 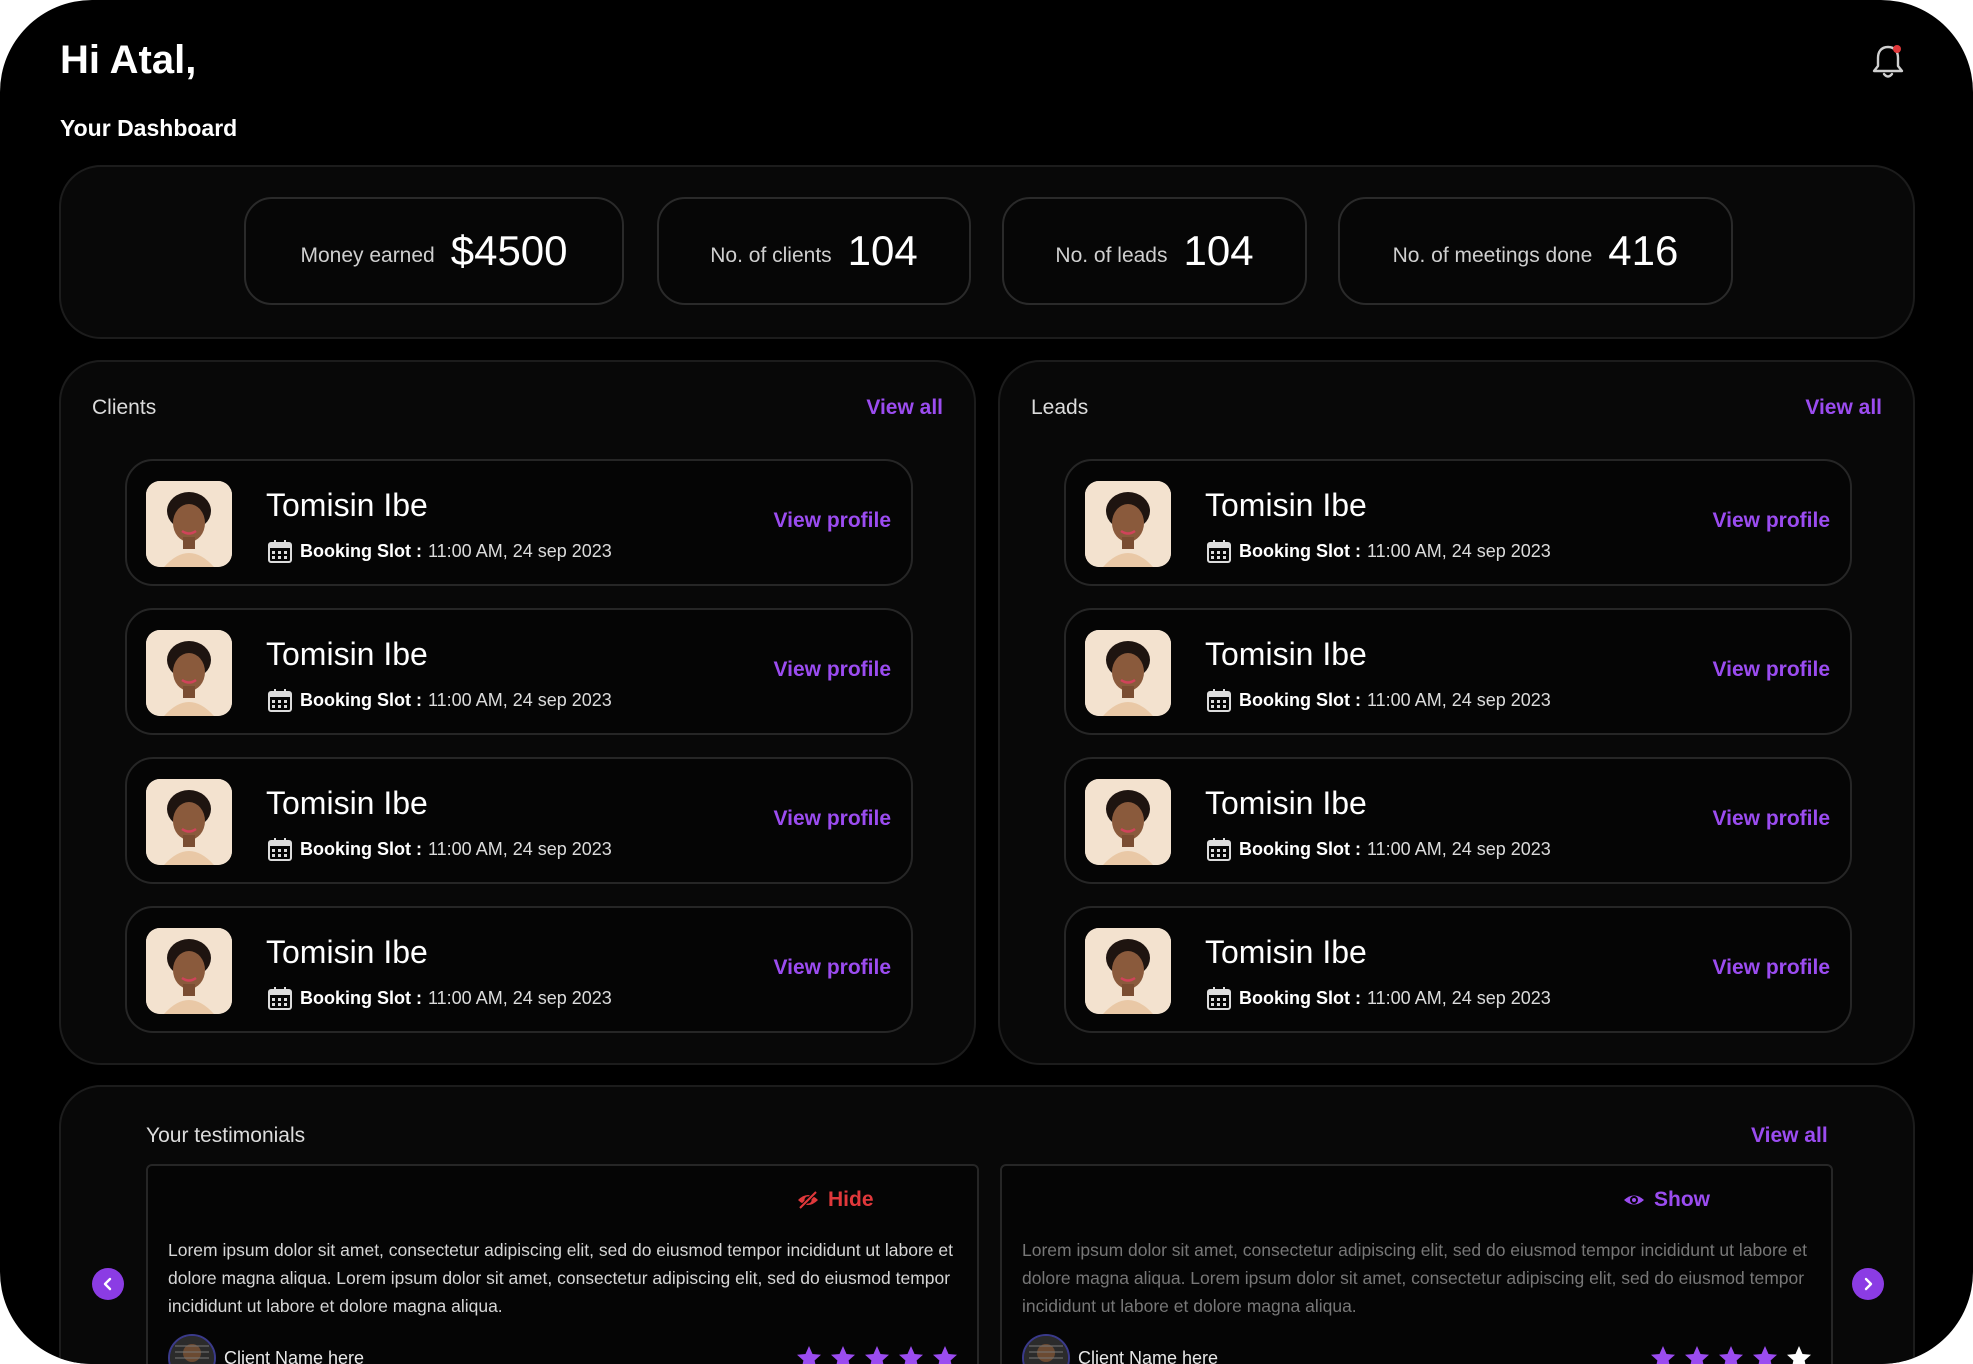 I want to click on stat-label: Money earned, so click(x=367, y=255).